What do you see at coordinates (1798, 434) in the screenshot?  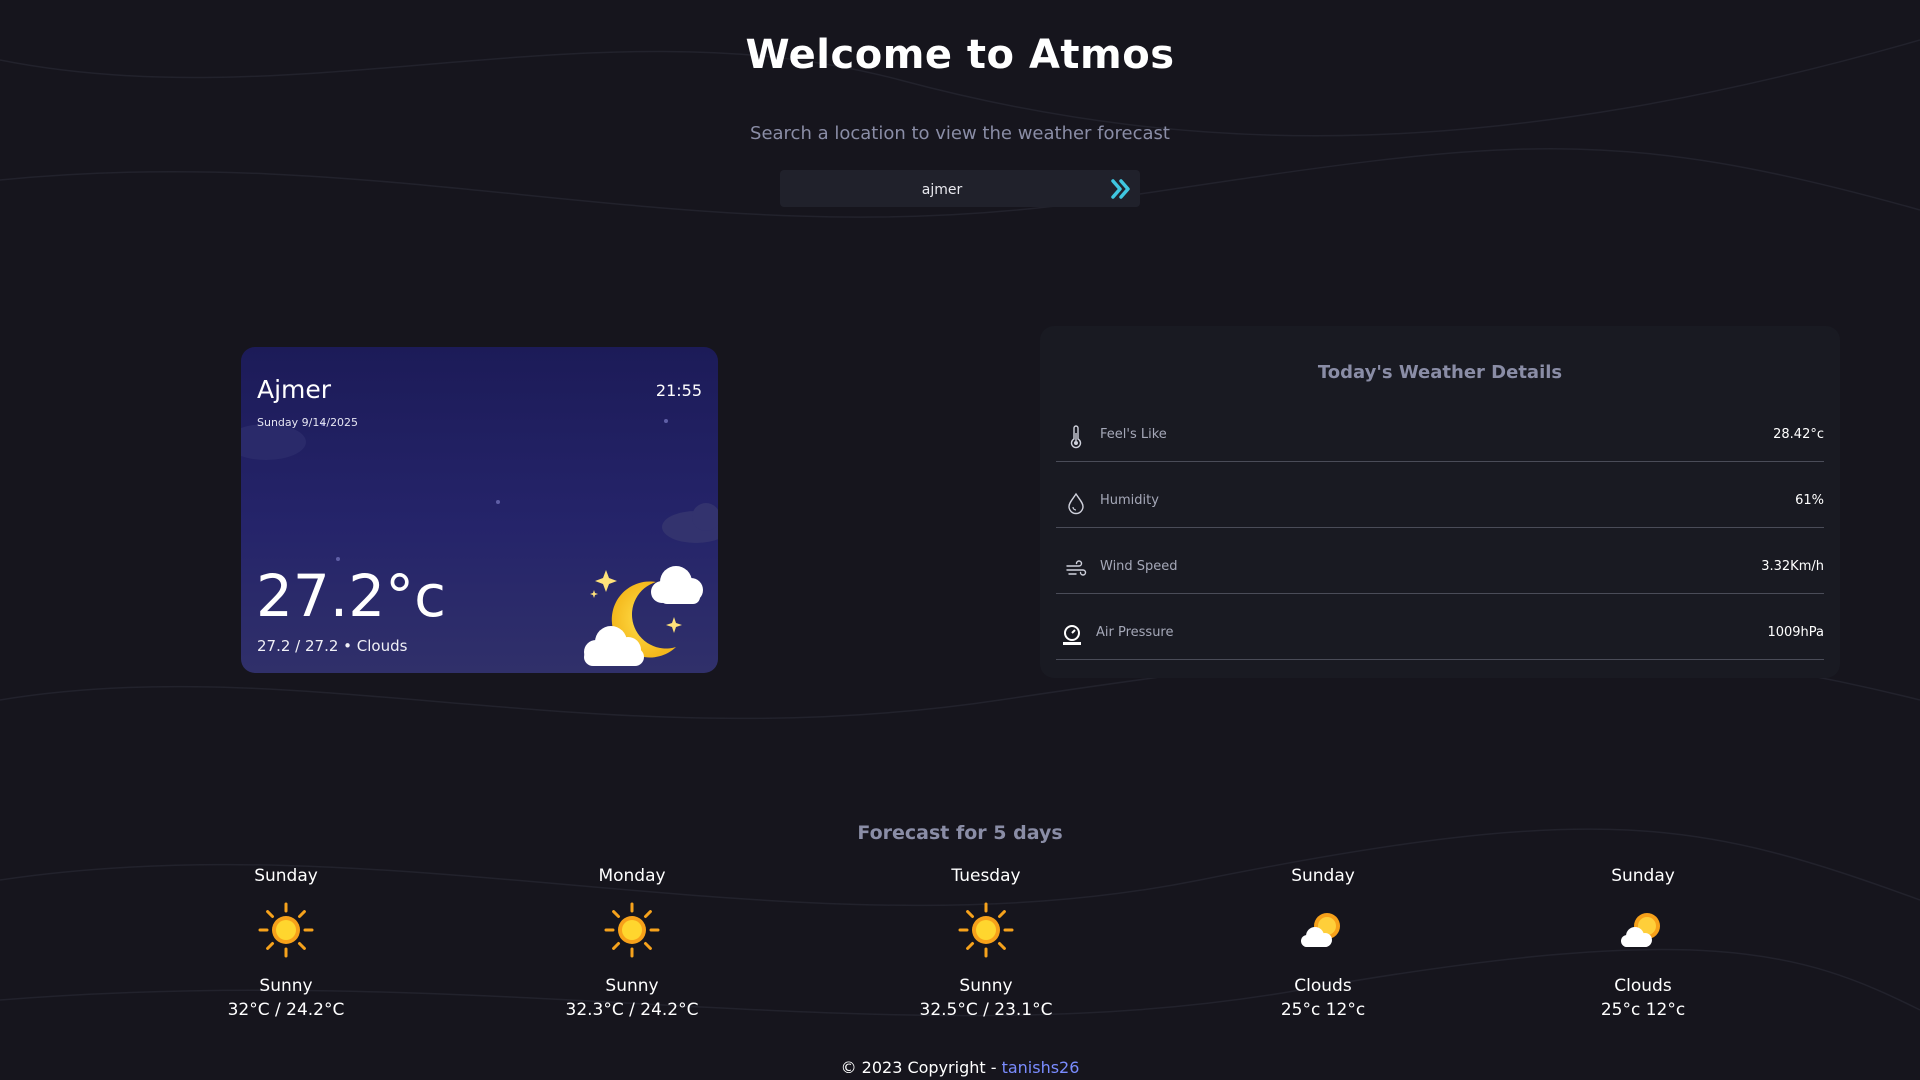 I see `detail-value: 28.42°c` at bounding box center [1798, 434].